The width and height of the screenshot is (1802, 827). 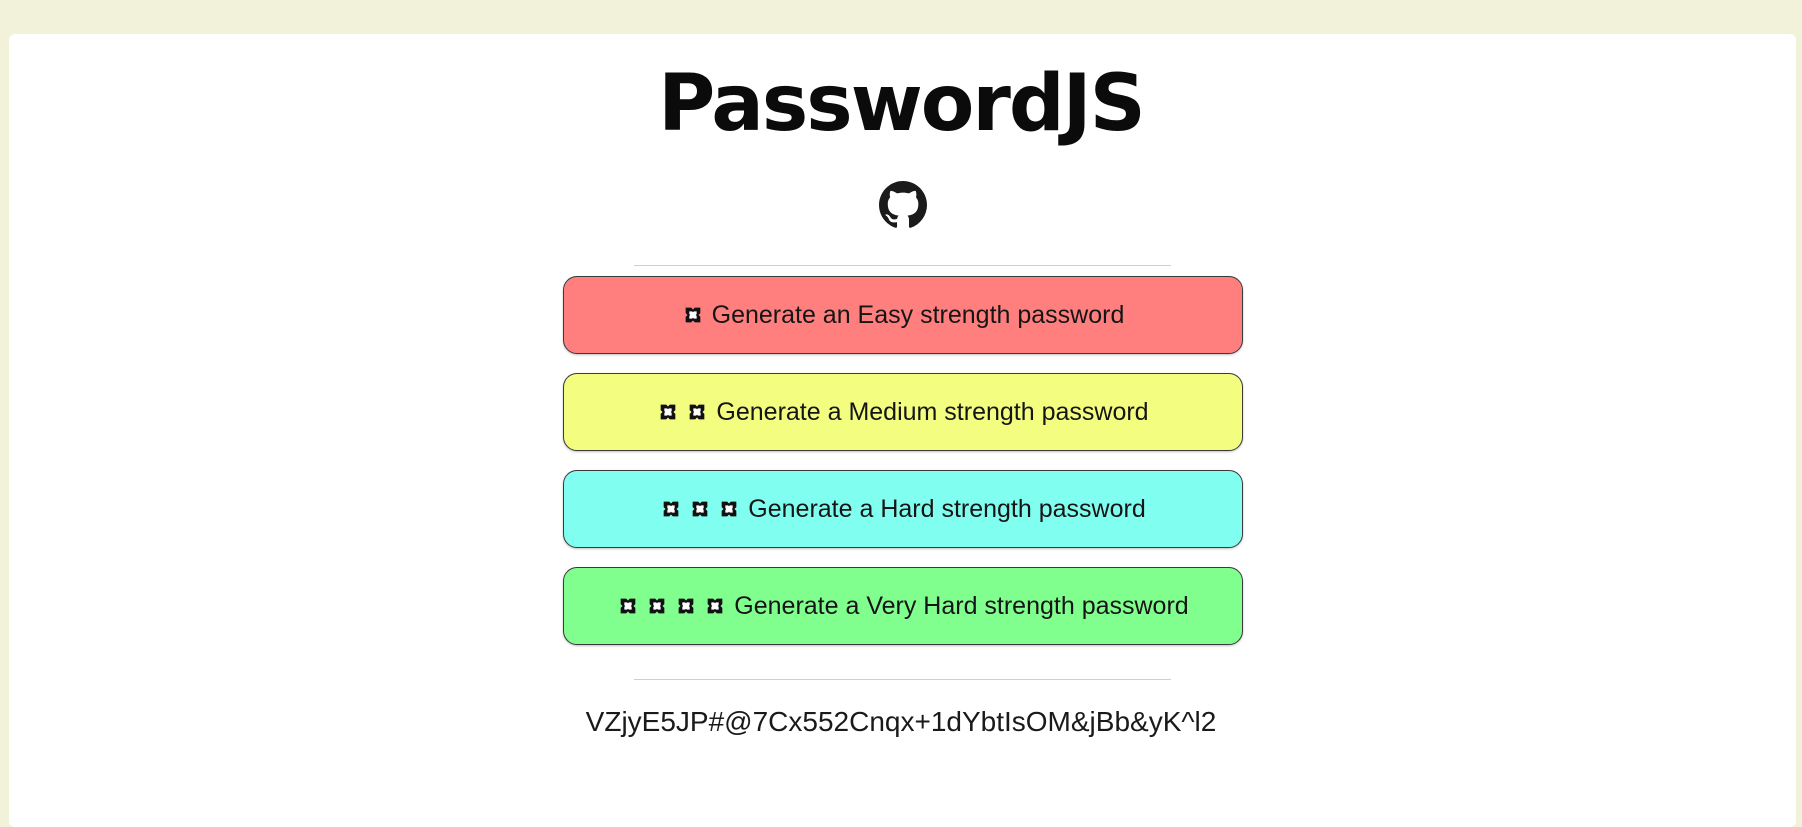 I want to click on generate-hard-button: Generate a Hard strength password, so click(x=903, y=509).